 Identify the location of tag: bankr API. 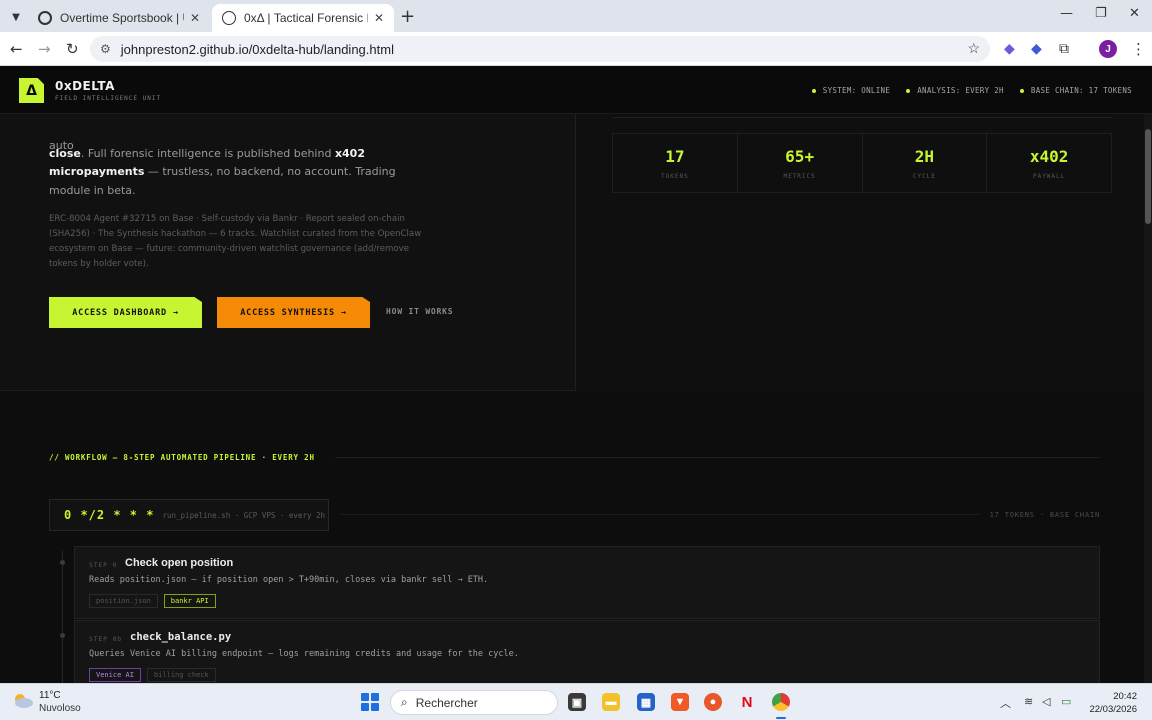
(189, 601).